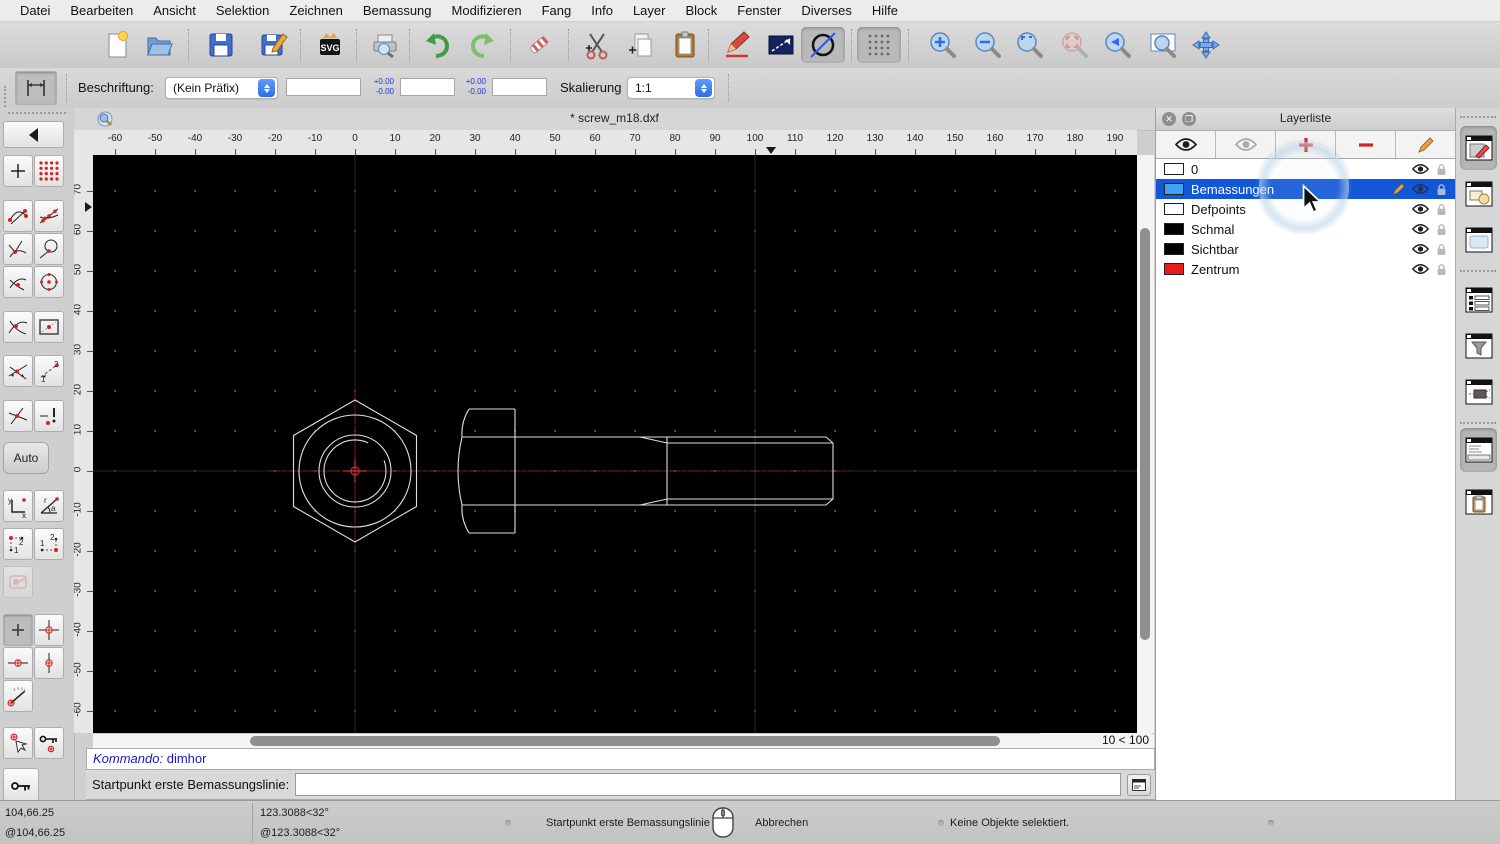 This screenshot has height=844, width=1500. What do you see at coordinates (49, 544) in the screenshot?
I see `relative-polar-button: 12` at bounding box center [49, 544].